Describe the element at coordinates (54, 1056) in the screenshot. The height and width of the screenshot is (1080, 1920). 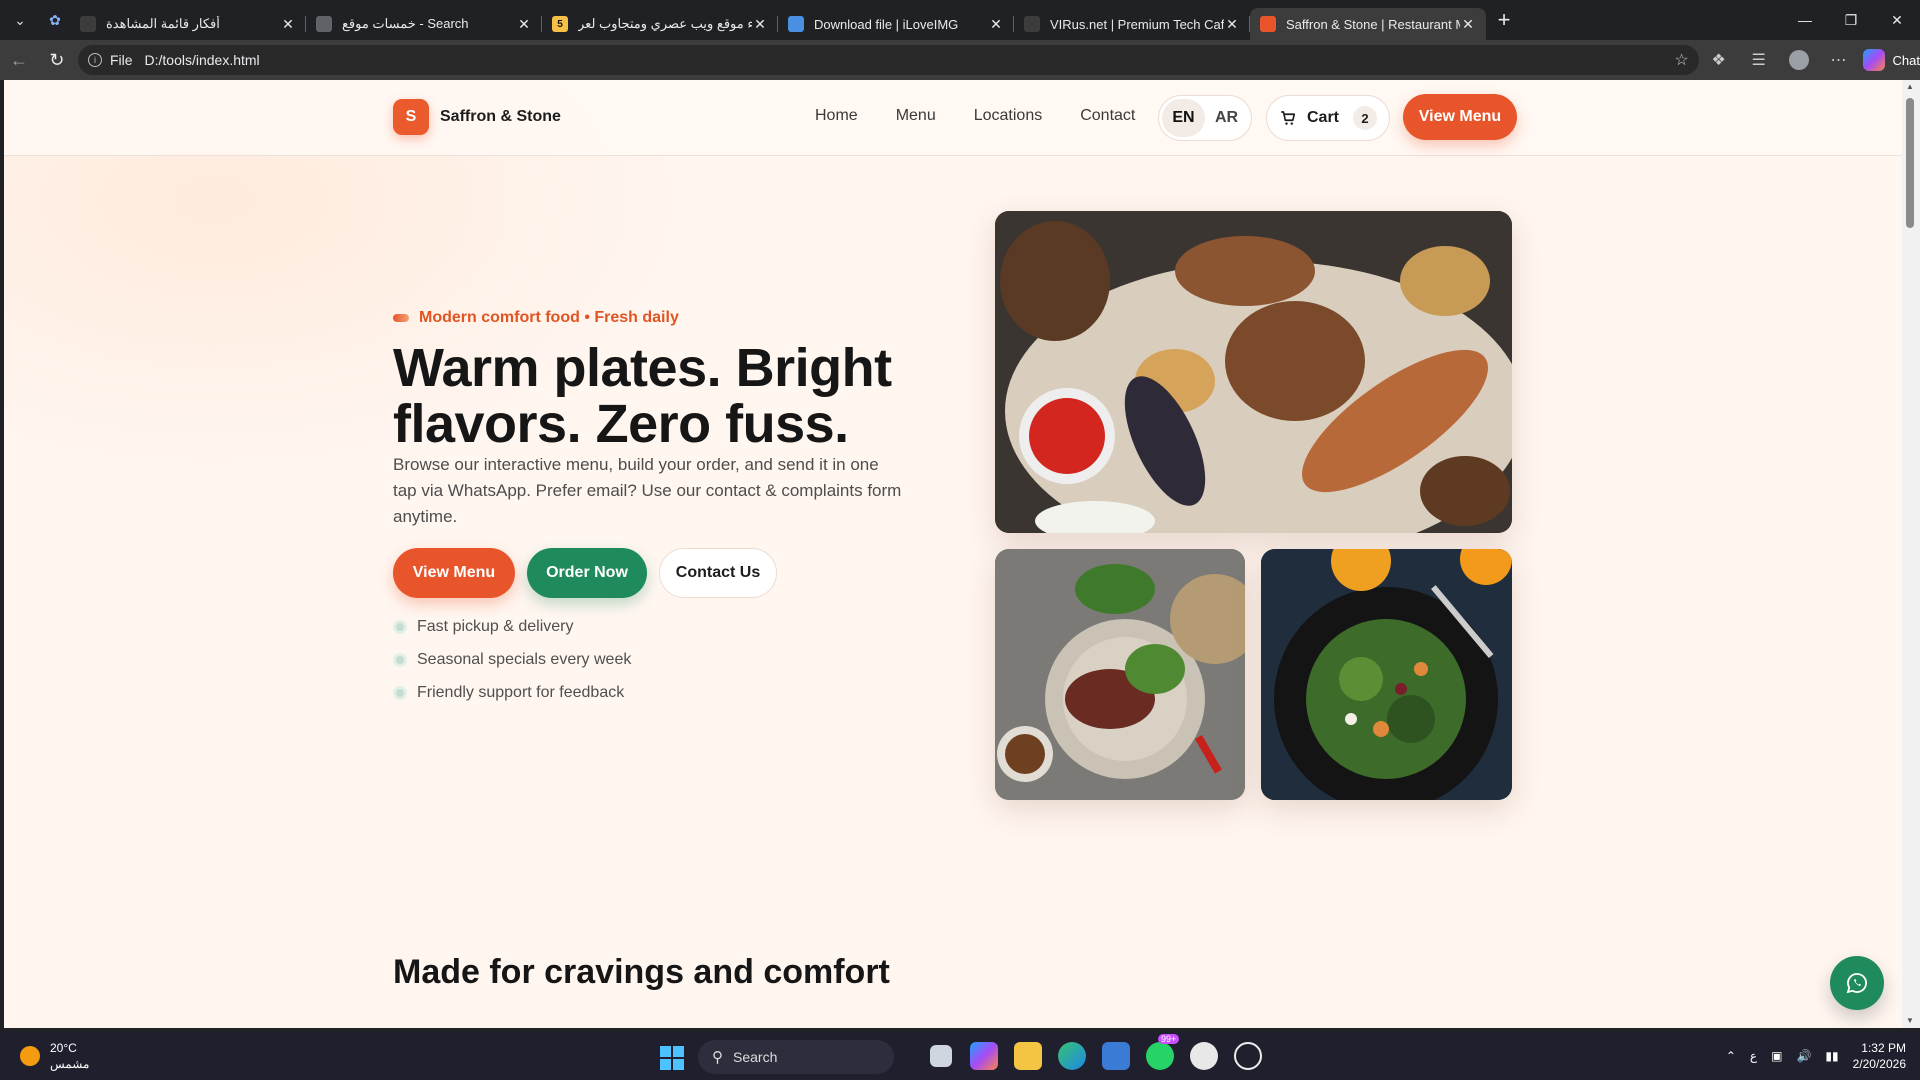
I see `weather-widget: 20°C مشمس` at that location.